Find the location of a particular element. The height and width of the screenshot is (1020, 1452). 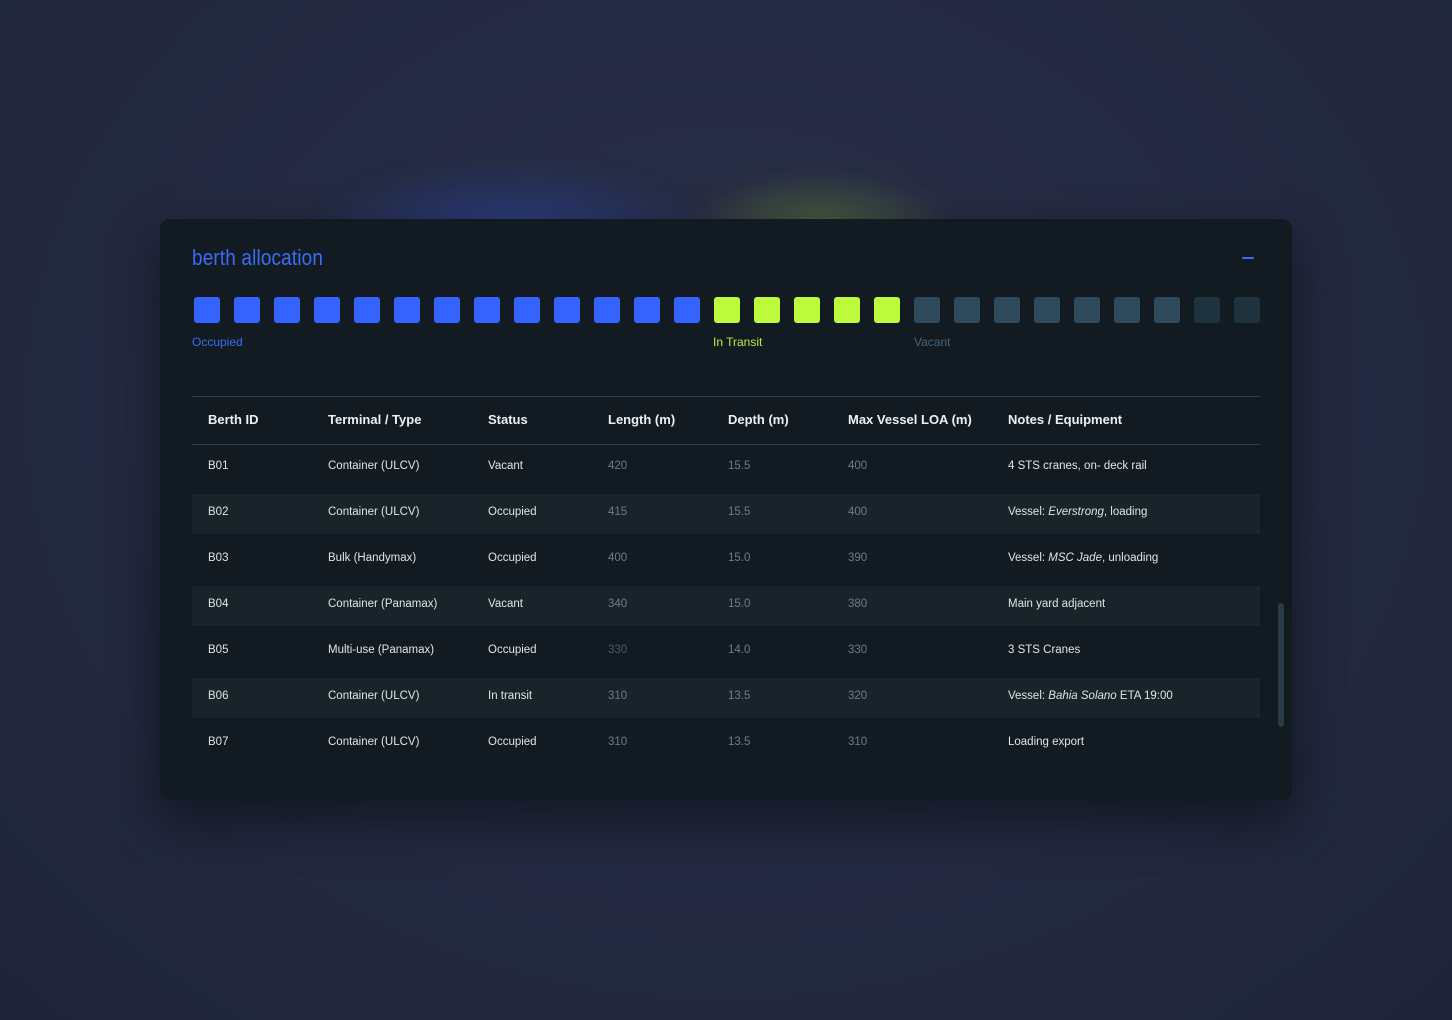

vessel-name: Everstrong is located at coordinates (1076, 512).